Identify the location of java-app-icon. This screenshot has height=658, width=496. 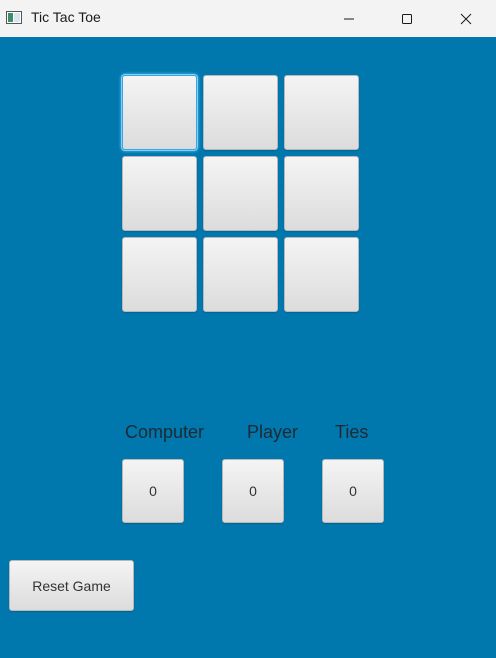
(14, 17).